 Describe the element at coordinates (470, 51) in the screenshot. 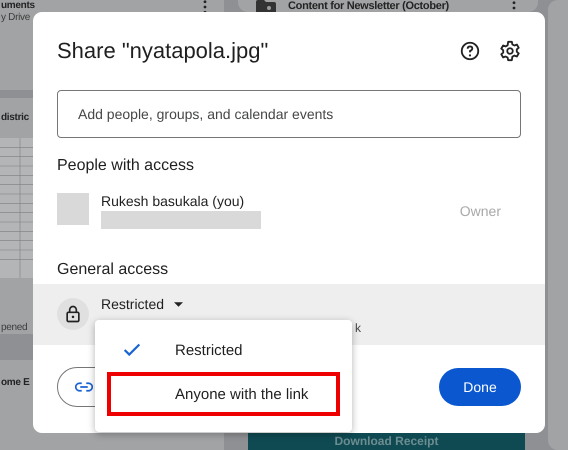

I see `help-icon` at that location.